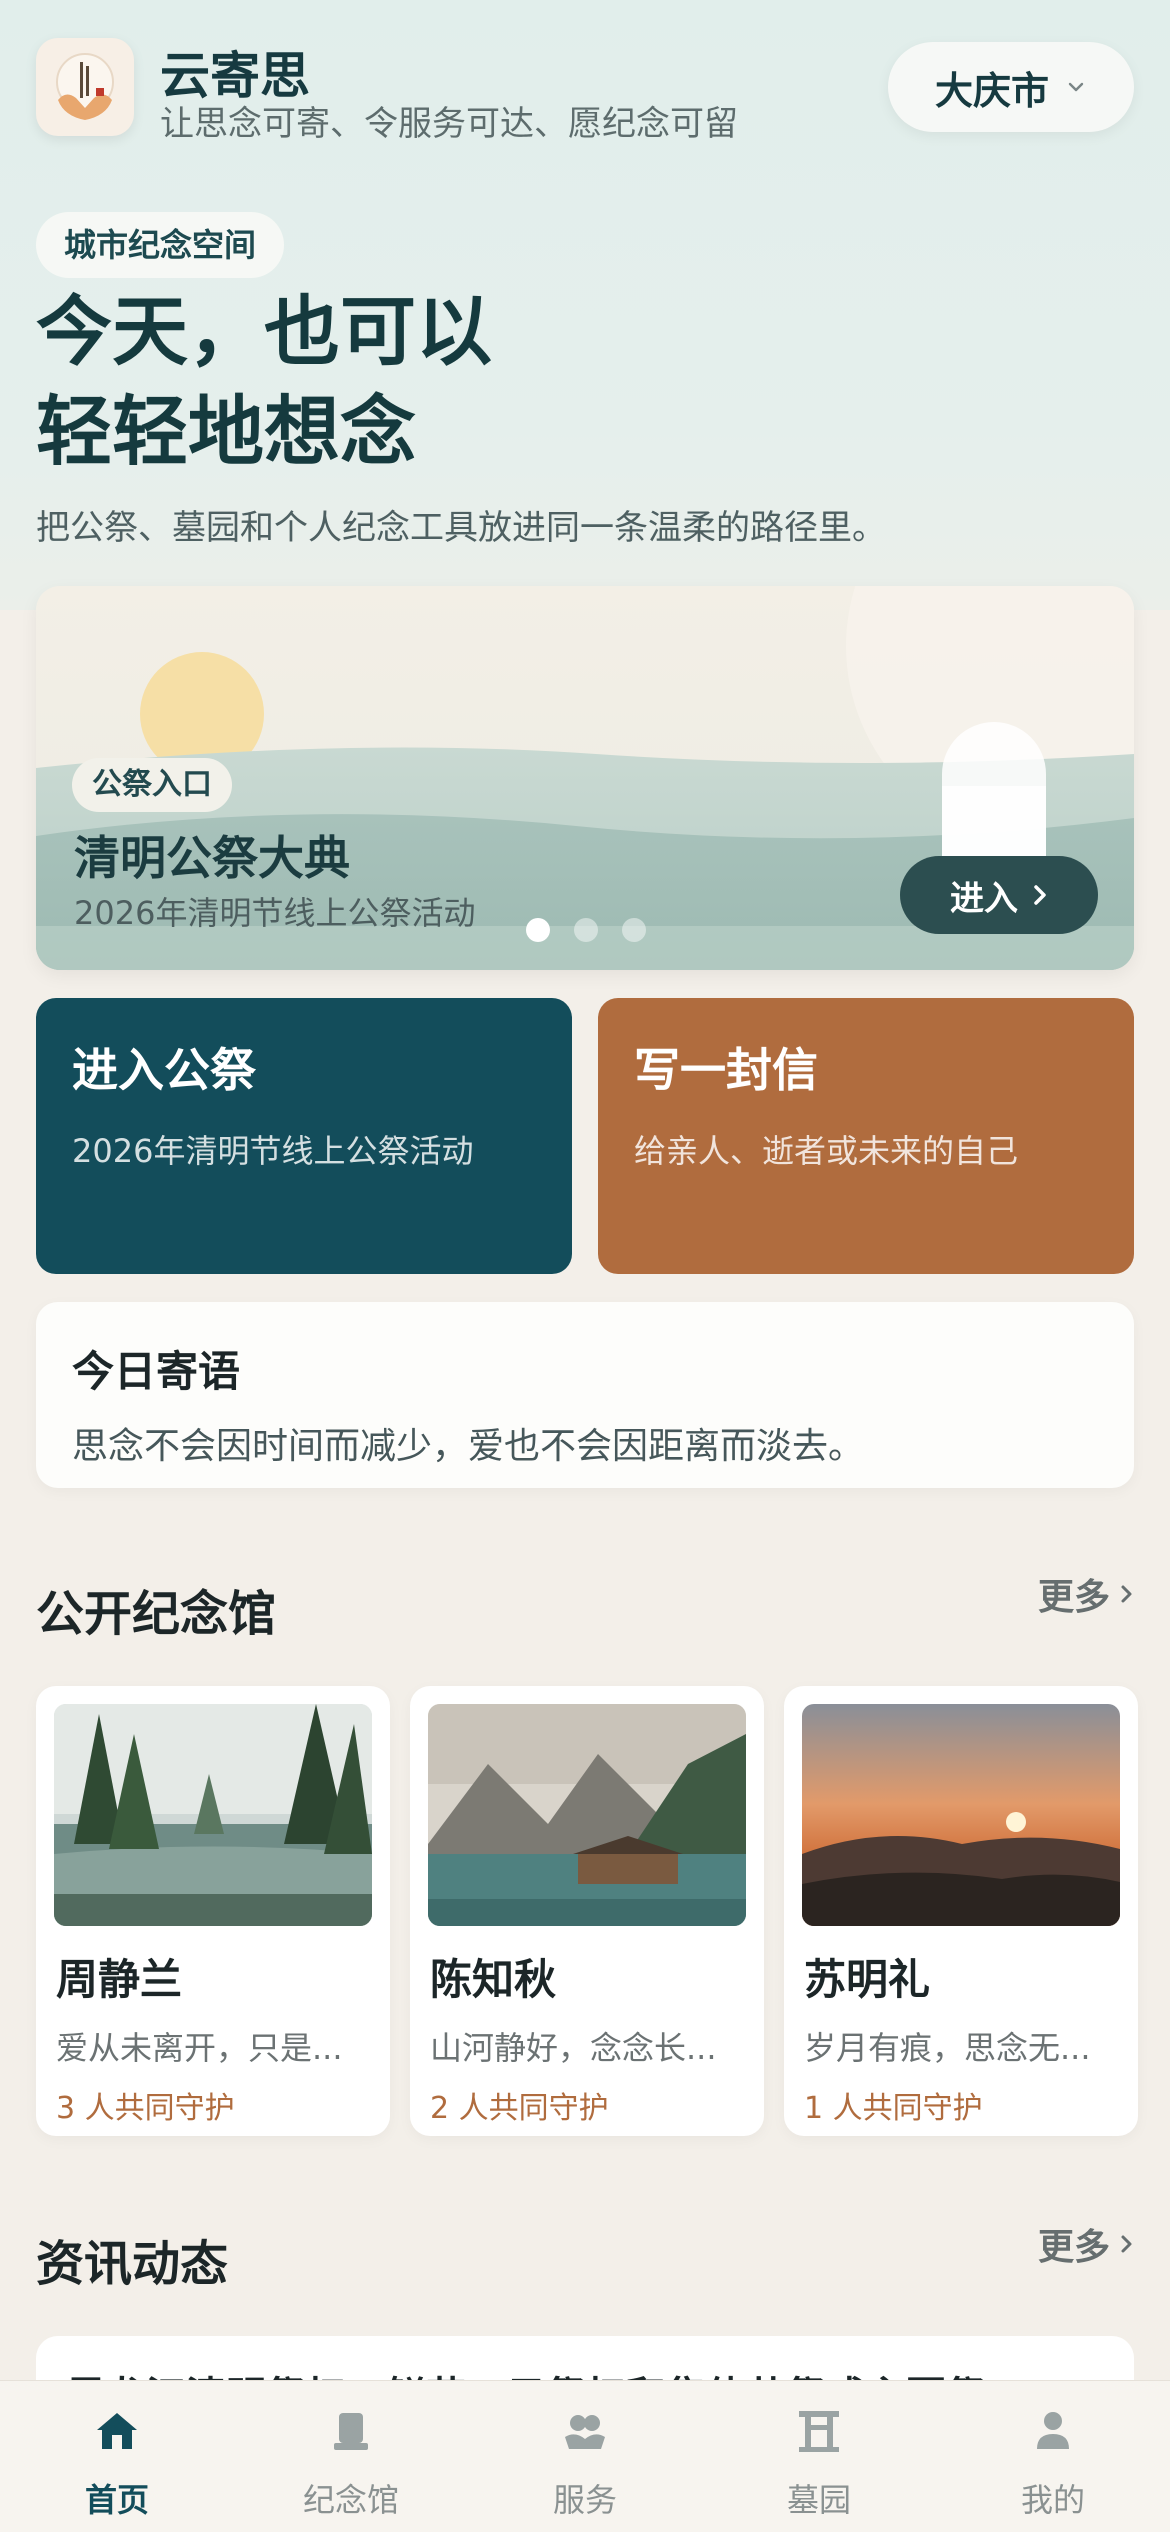 The height and width of the screenshot is (2532, 1170). I want to click on quote-title: 今日寄语, so click(156, 1371).